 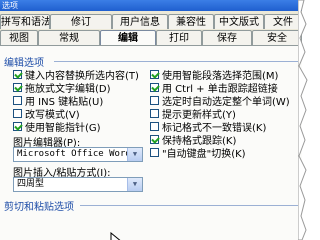 What do you see at coordinates (151, 5) in the screenshot?
I see `title-bar: 选项` at bounding box center [151, 5].